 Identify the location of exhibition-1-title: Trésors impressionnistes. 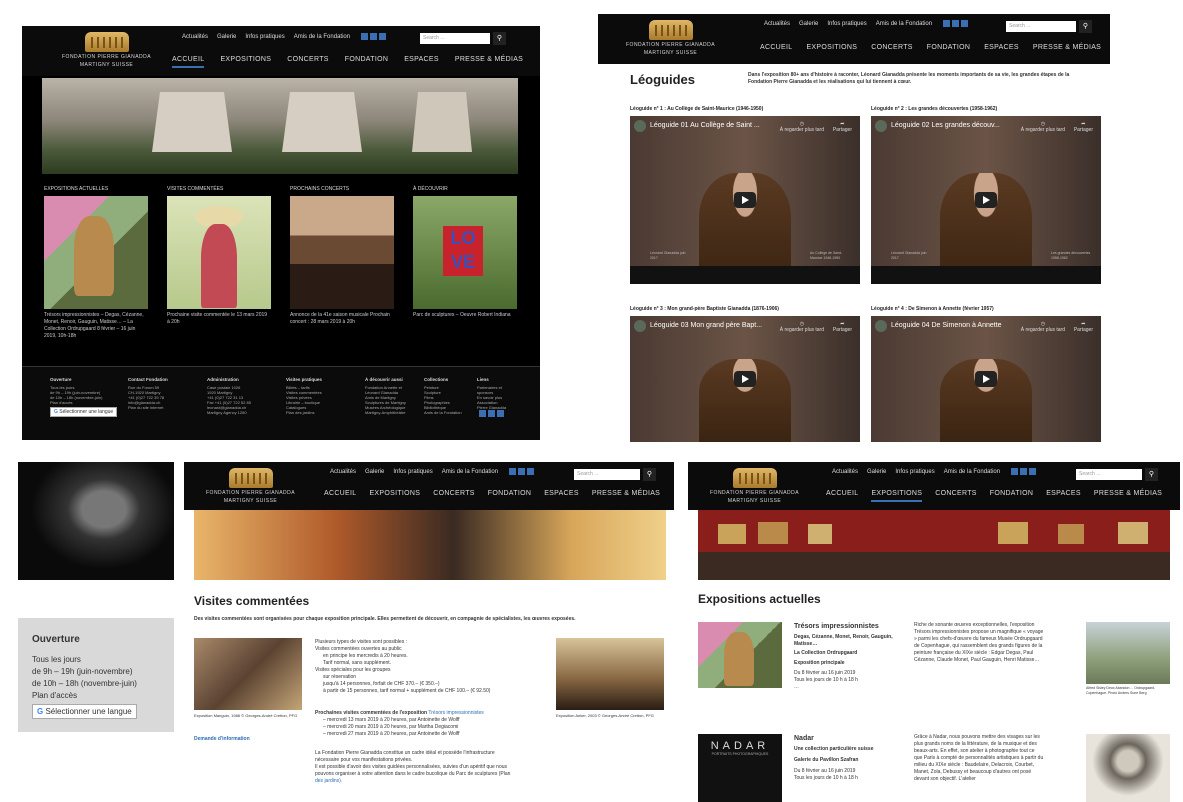
(844, 626).